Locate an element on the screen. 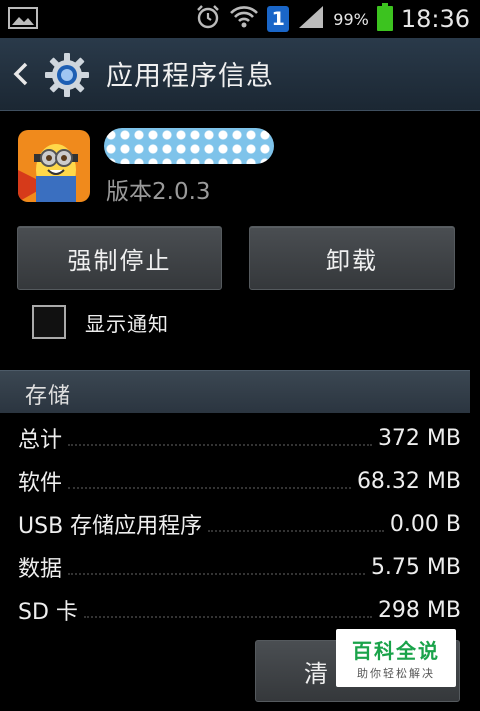 This screenshot has height=711, width=480. row-label: SD 卡 is located at coordinates (48, 612).